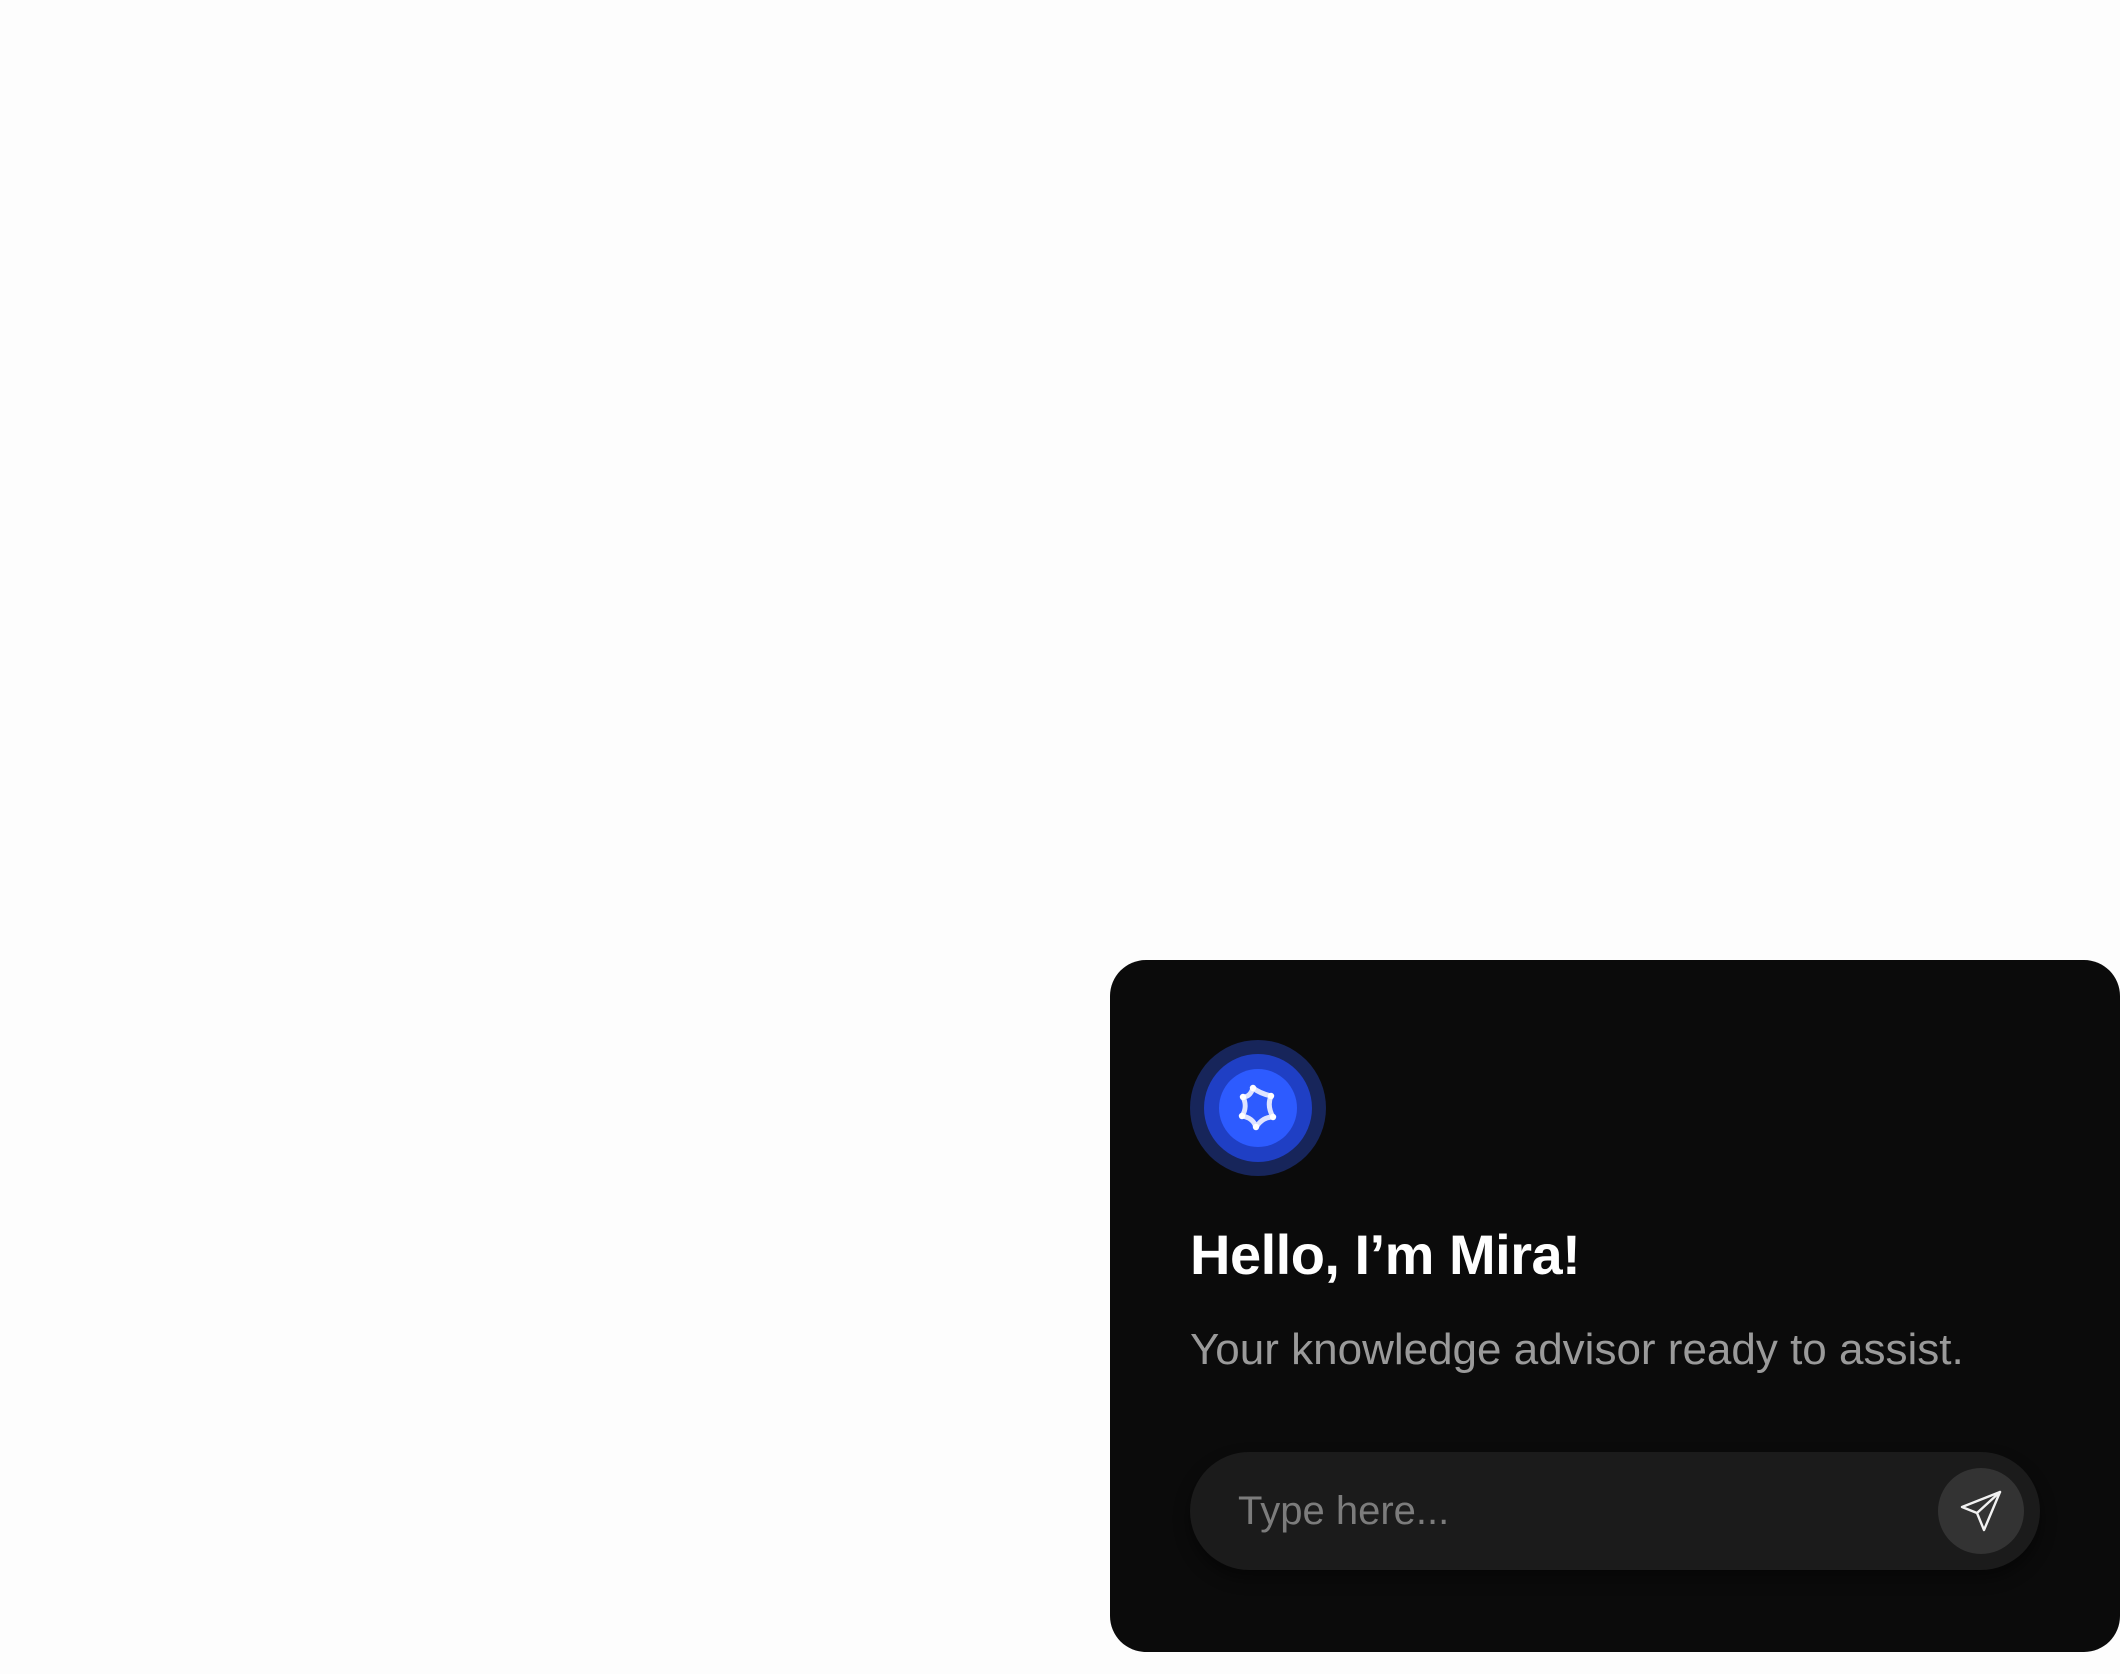  I want to click on message-composer, so click(1615, 1511).